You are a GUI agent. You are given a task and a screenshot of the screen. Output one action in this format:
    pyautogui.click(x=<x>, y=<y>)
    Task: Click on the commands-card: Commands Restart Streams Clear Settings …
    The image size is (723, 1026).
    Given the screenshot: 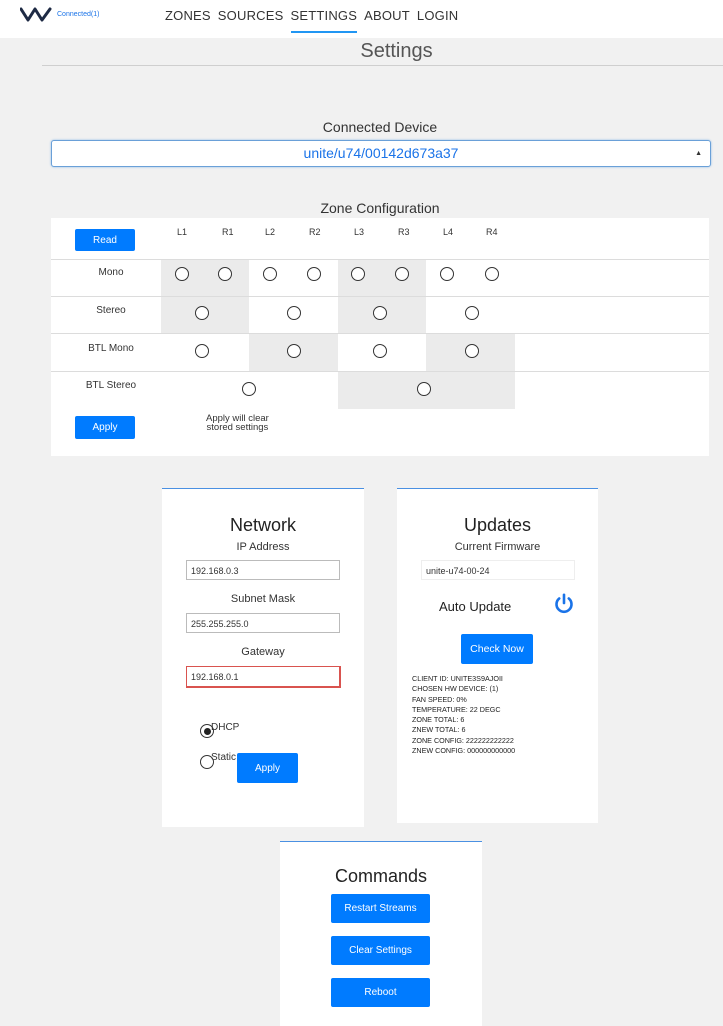 What is the action you would take?
    pyautogui.click(x=381, y=933)
    